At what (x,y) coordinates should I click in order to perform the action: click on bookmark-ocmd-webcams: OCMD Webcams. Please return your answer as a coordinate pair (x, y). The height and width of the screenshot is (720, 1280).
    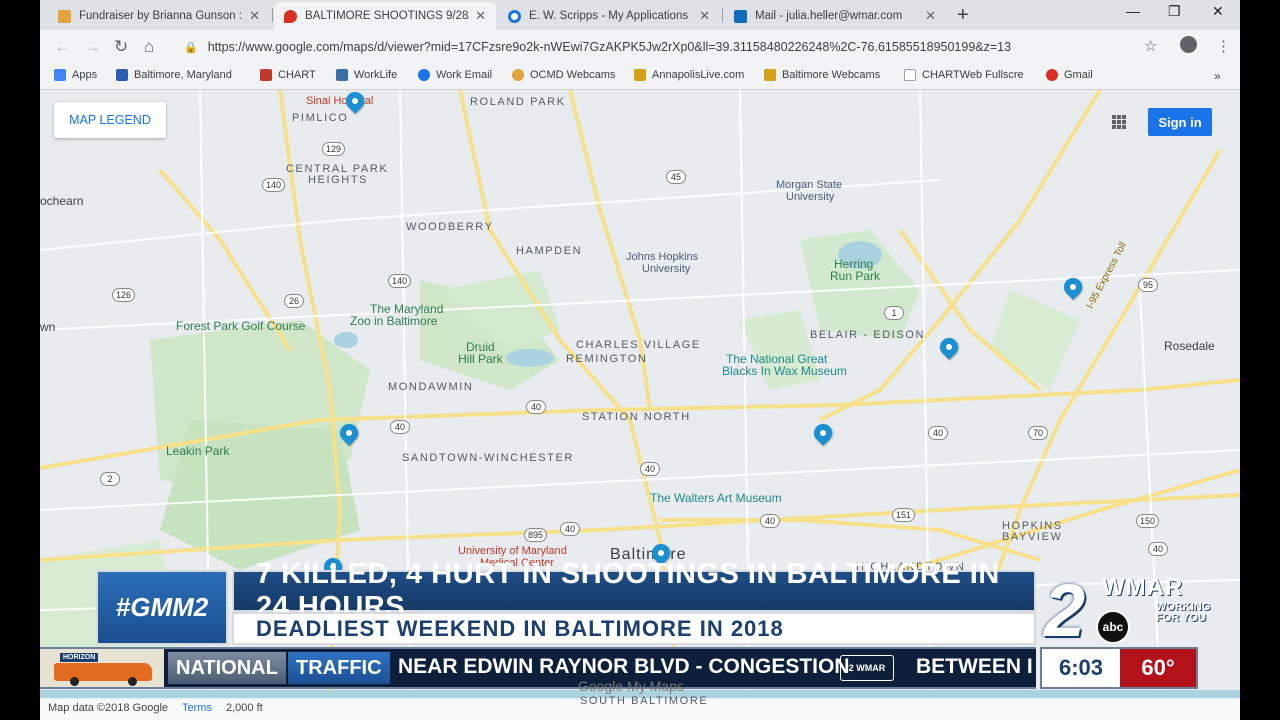
    Looking at the image, I should click on (563, 75).